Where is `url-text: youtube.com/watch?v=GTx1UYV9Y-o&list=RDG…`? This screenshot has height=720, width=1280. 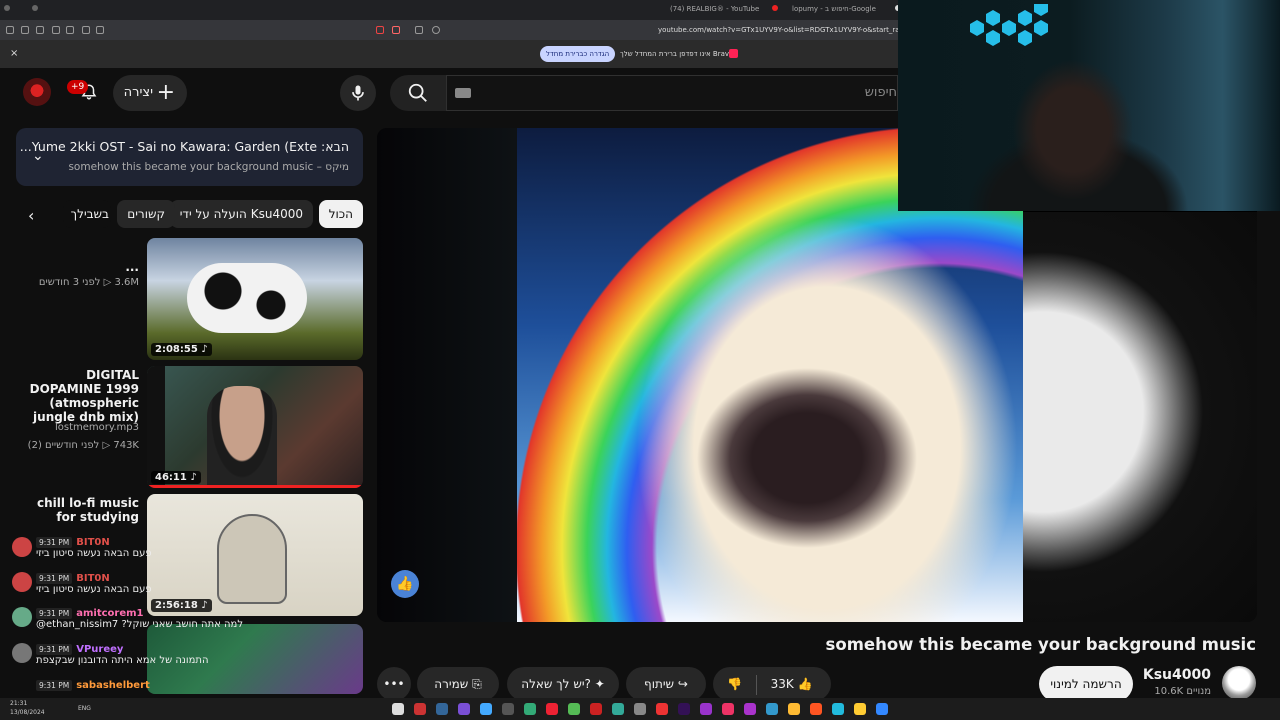
url-text: youtube.com/watch?v=GTx1UYV9Y-o&list=RDG… is located at coordinates (789, 30).